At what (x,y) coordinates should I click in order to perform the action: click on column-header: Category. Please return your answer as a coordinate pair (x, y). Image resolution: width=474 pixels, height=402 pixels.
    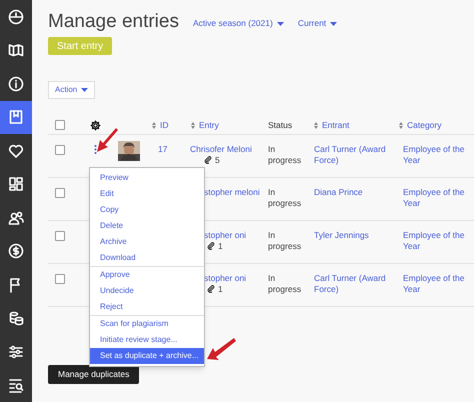
    Looking at the image, I should click on (424, 125).